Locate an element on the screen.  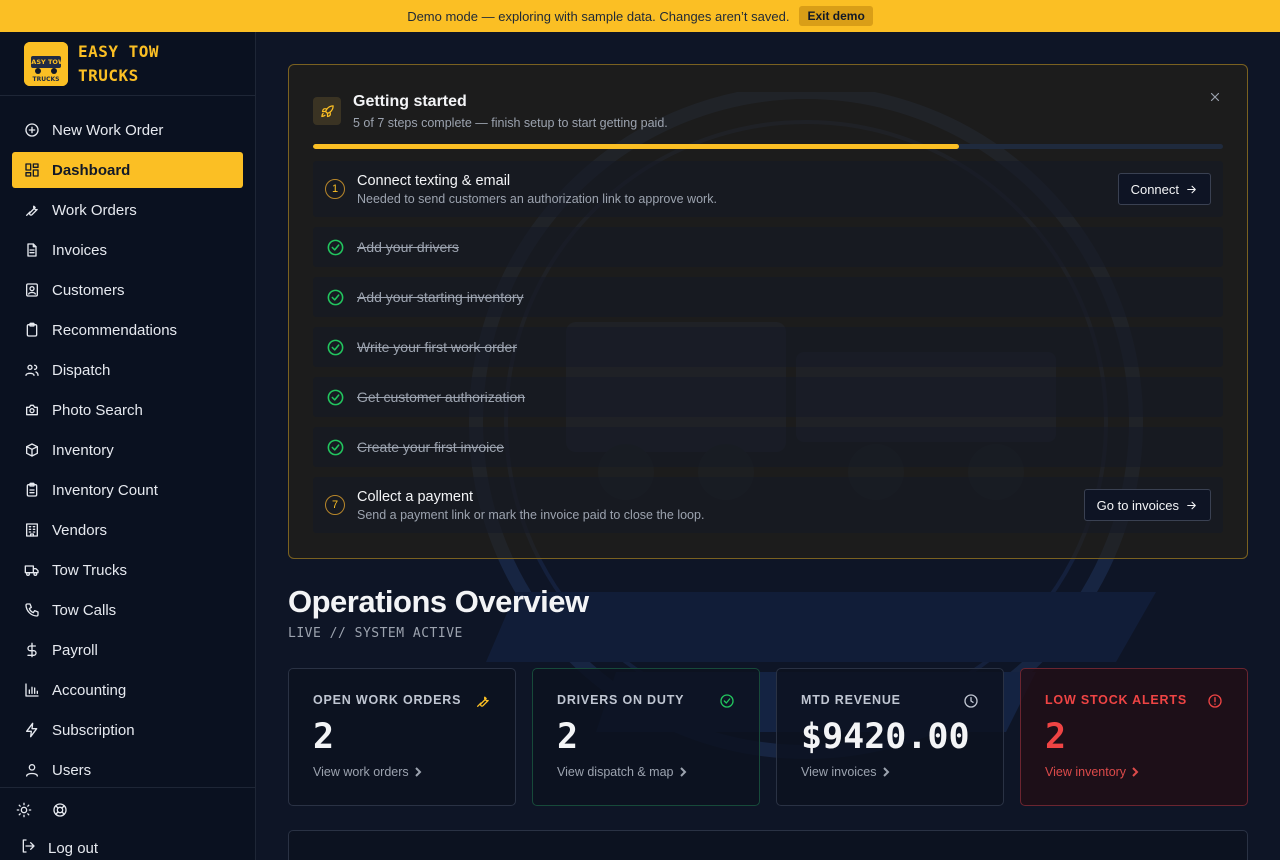
stat-link-label: View work orders is located at coordinates (361, 772).